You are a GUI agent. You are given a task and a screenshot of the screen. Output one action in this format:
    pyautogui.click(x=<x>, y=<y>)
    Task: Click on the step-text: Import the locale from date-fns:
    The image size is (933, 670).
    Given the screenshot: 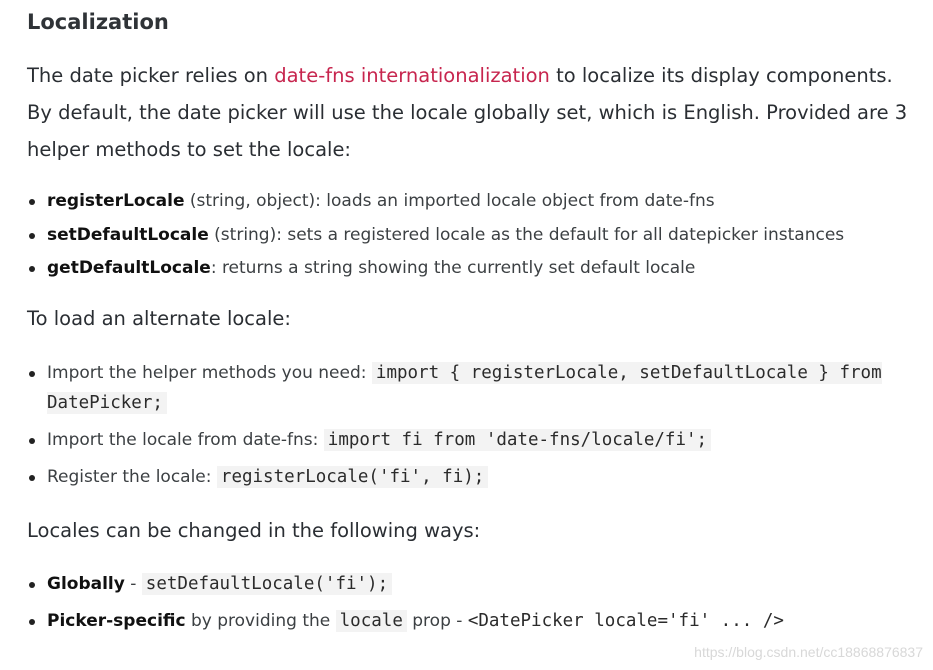 What is the action you would take?
    pyautogui.click(x=185, y=440)
    